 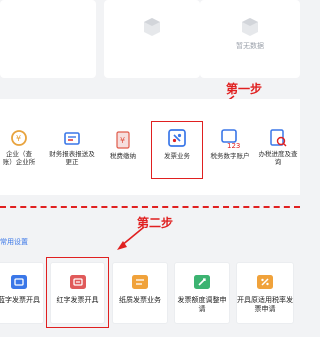 What do you see at coordinates (202, 282) in the screenshot?
I see `quota-adjust-icon` at bounding box center [202, 282].